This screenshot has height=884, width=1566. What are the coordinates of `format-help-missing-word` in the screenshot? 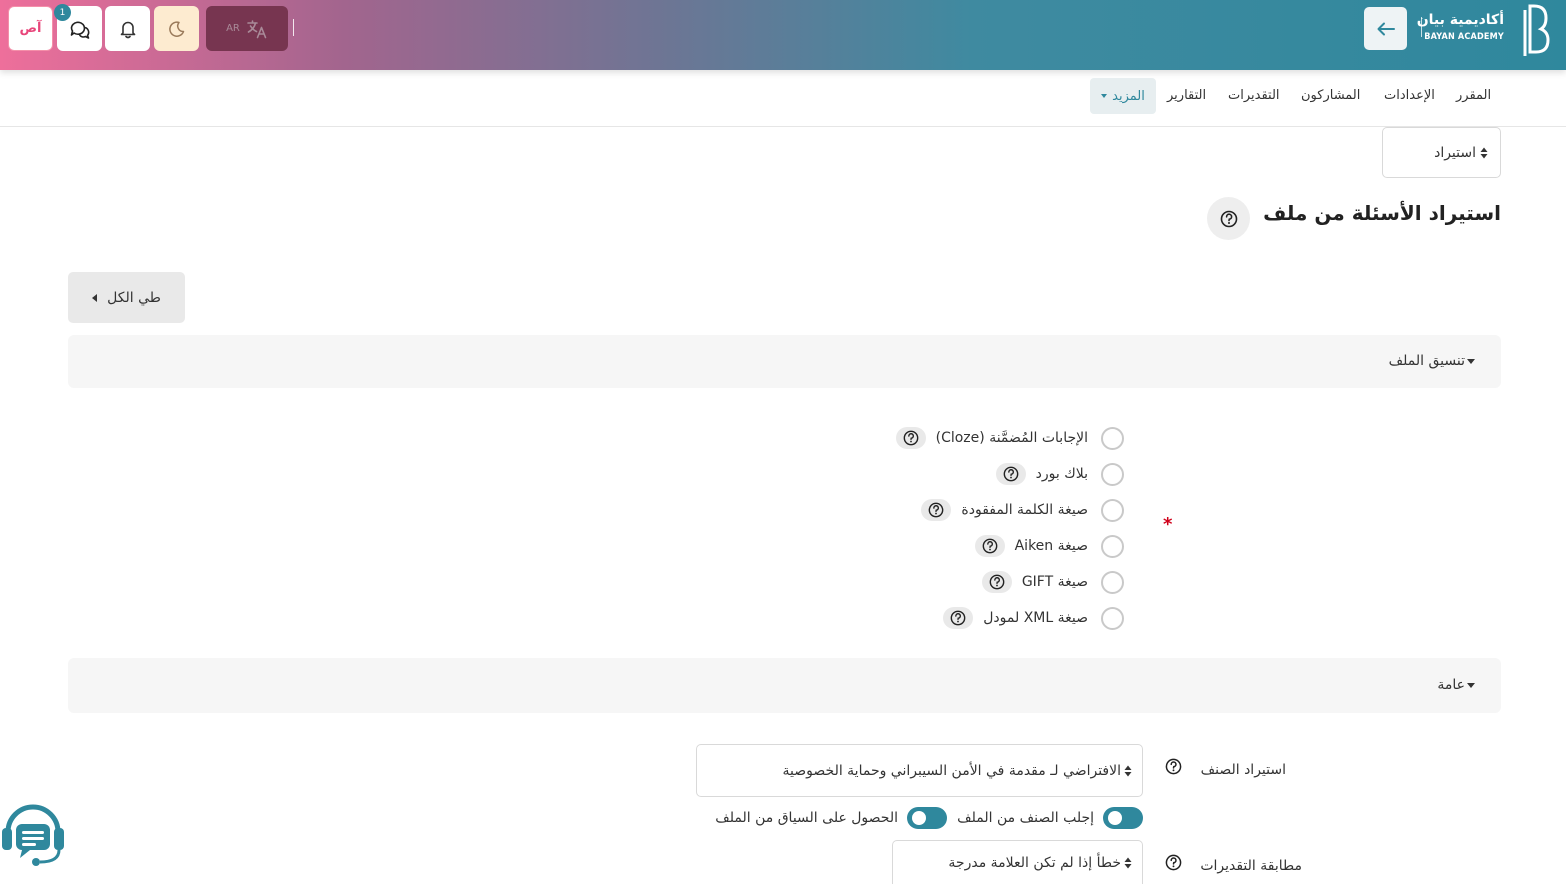 It's located at (936, 510).